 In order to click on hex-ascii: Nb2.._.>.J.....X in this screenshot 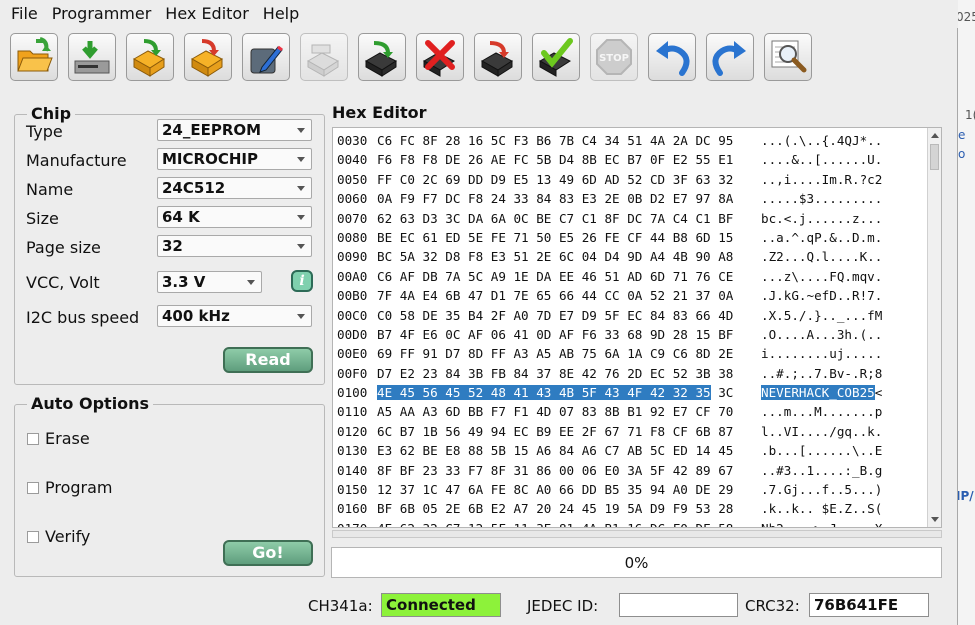, I will do `click(821, 524)`.